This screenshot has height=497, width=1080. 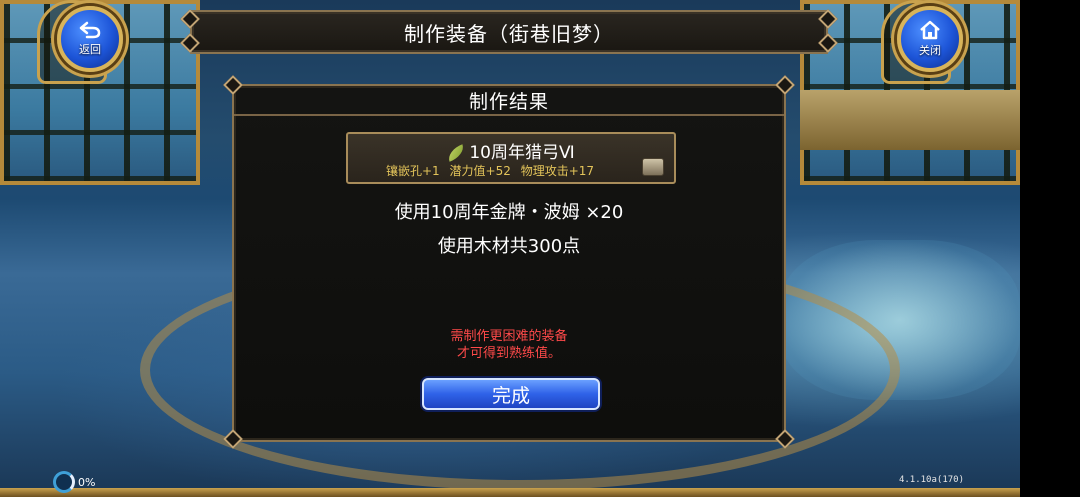 What do you see at coordinates (87, 482) in the screenshot?
I see `loading-percent: 0%` at bounding box center [87, 482].